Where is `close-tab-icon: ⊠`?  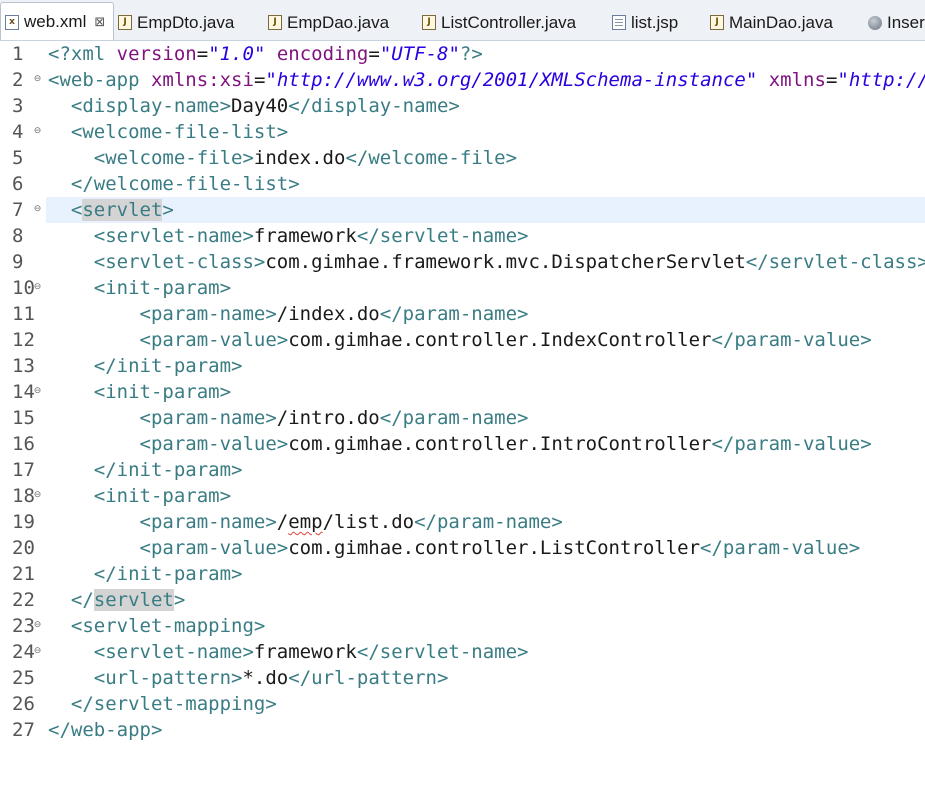
close-tab-icon: ⊠ is located at coordinates (99, 22).